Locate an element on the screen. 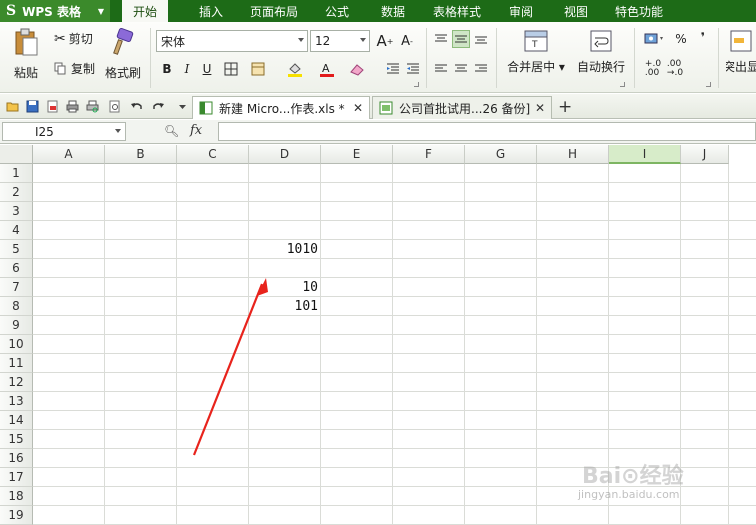  watermark-logo: Bai⊙经验 is located at coordinates (633, 476).